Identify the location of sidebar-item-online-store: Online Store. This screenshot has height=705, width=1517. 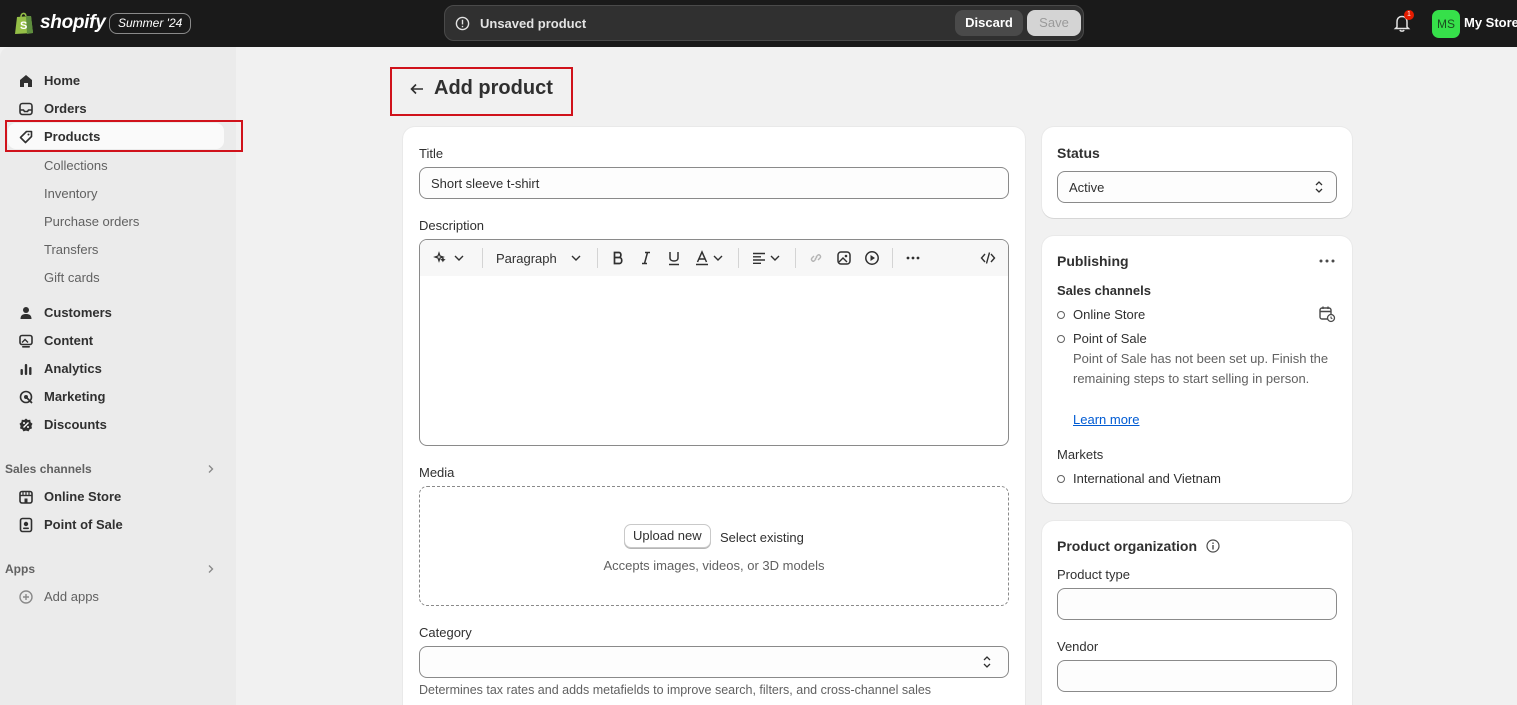
(118, 497).